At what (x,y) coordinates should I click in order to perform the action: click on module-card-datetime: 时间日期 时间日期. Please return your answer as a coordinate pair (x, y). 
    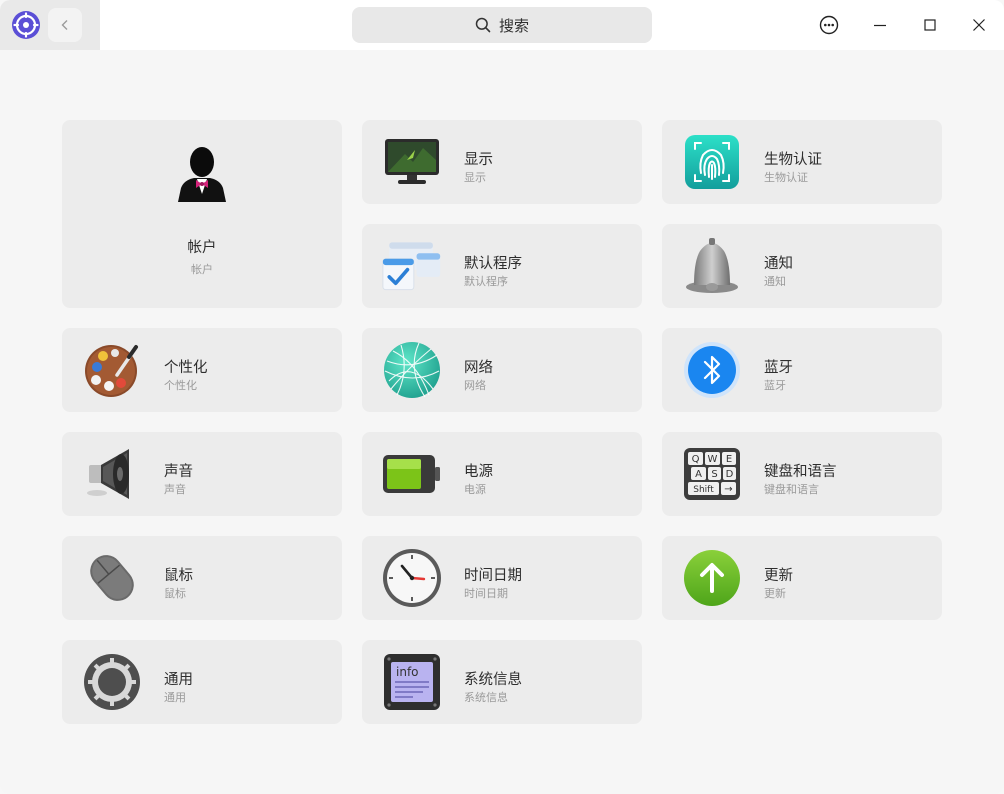
    Looking at the image, I should click on (502, 578).